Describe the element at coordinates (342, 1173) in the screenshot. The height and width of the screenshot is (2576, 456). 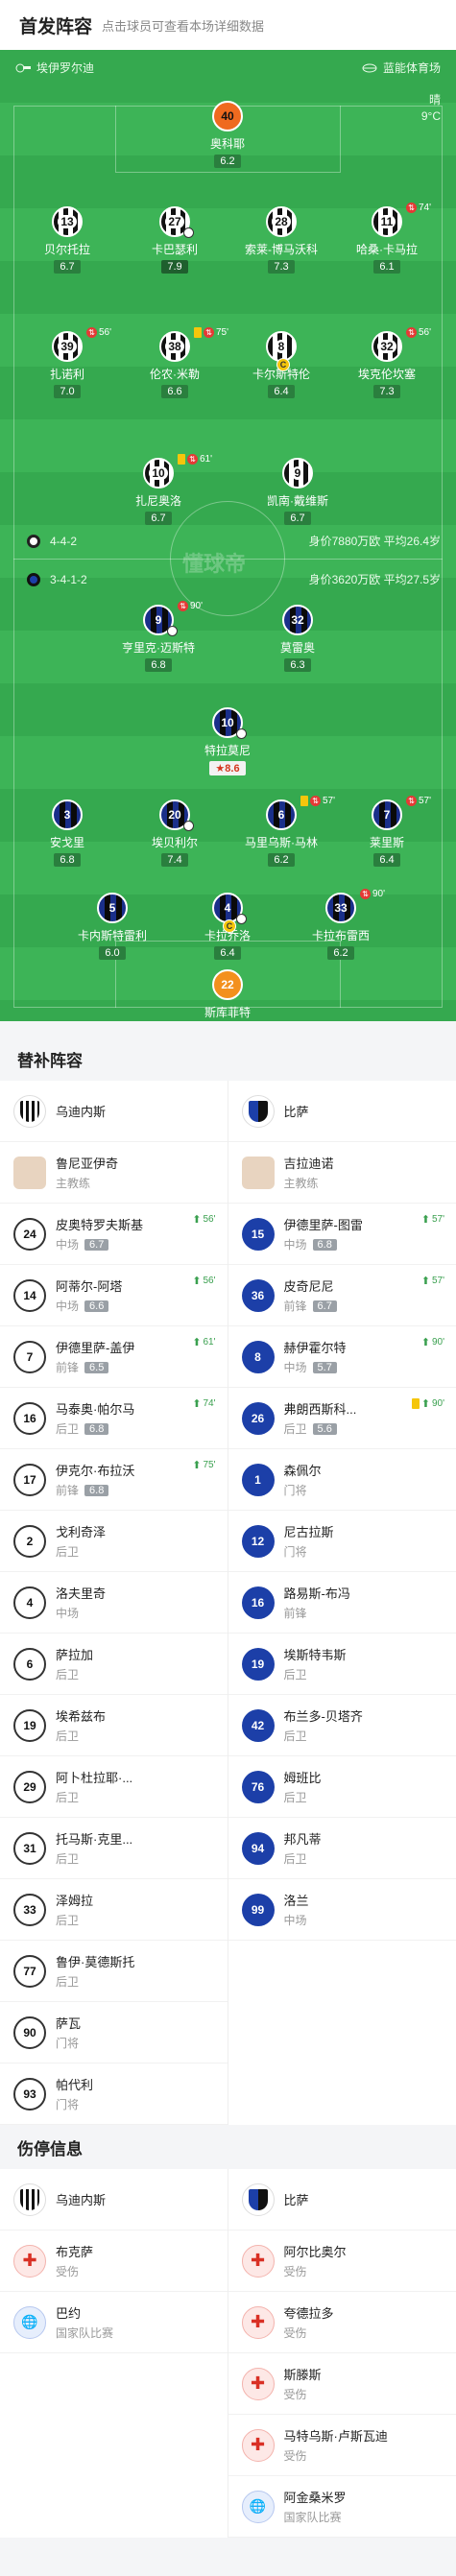
I see `subs-right-coach: 吉拉迪诺主教练` at that location.